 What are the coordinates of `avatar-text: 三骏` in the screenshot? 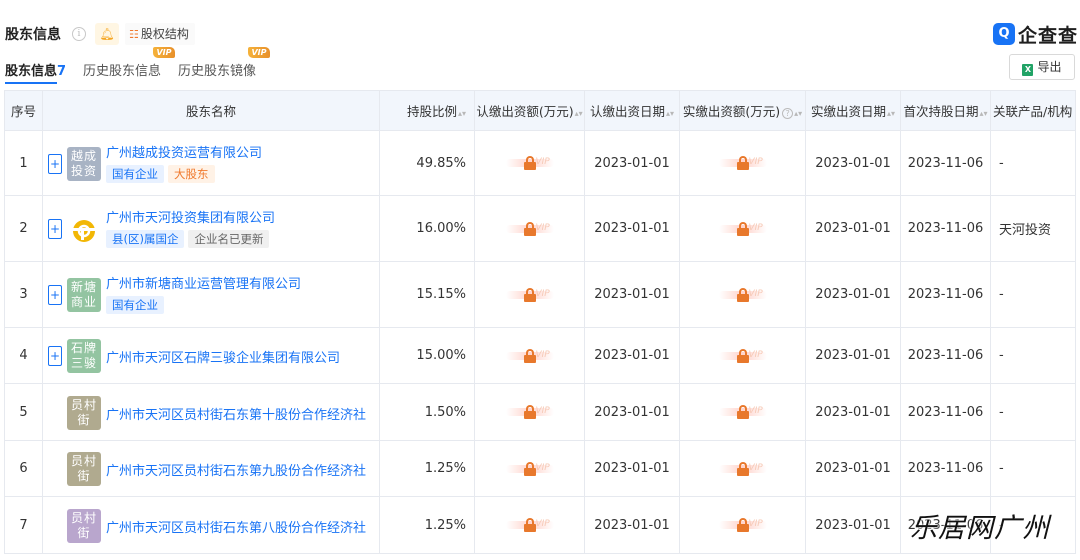 It's located at (83, 363).